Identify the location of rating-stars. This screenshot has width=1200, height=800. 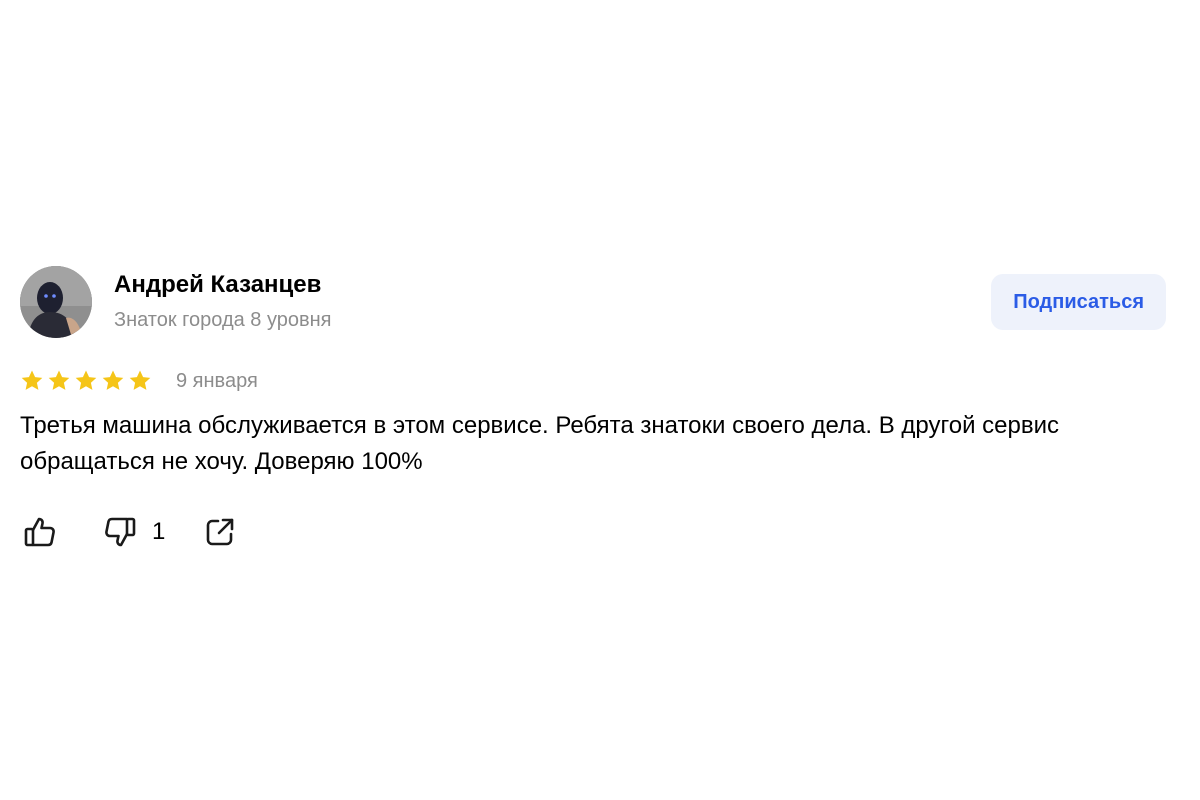
(86, 381).